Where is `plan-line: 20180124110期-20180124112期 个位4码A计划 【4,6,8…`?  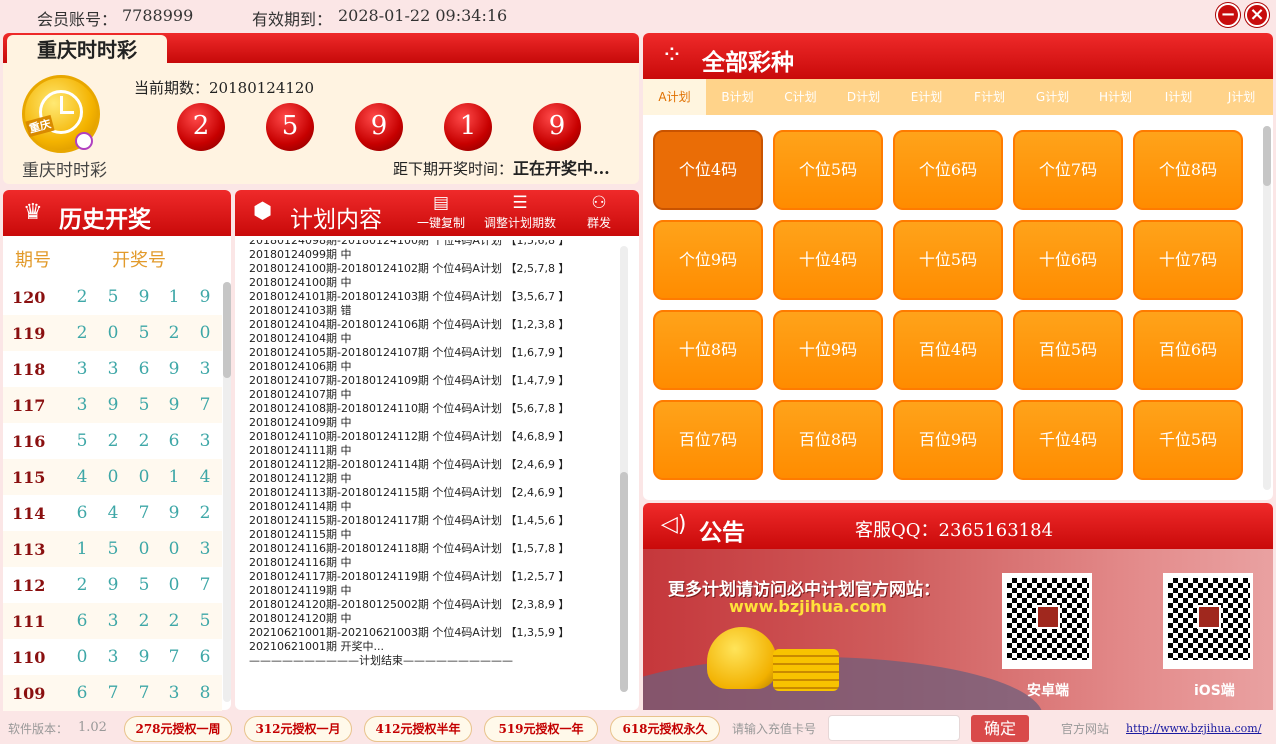
plan-line: 20180124110期-20180124112期 个位4码A计划 【4,6,8… is located at coordinates (409, 436).